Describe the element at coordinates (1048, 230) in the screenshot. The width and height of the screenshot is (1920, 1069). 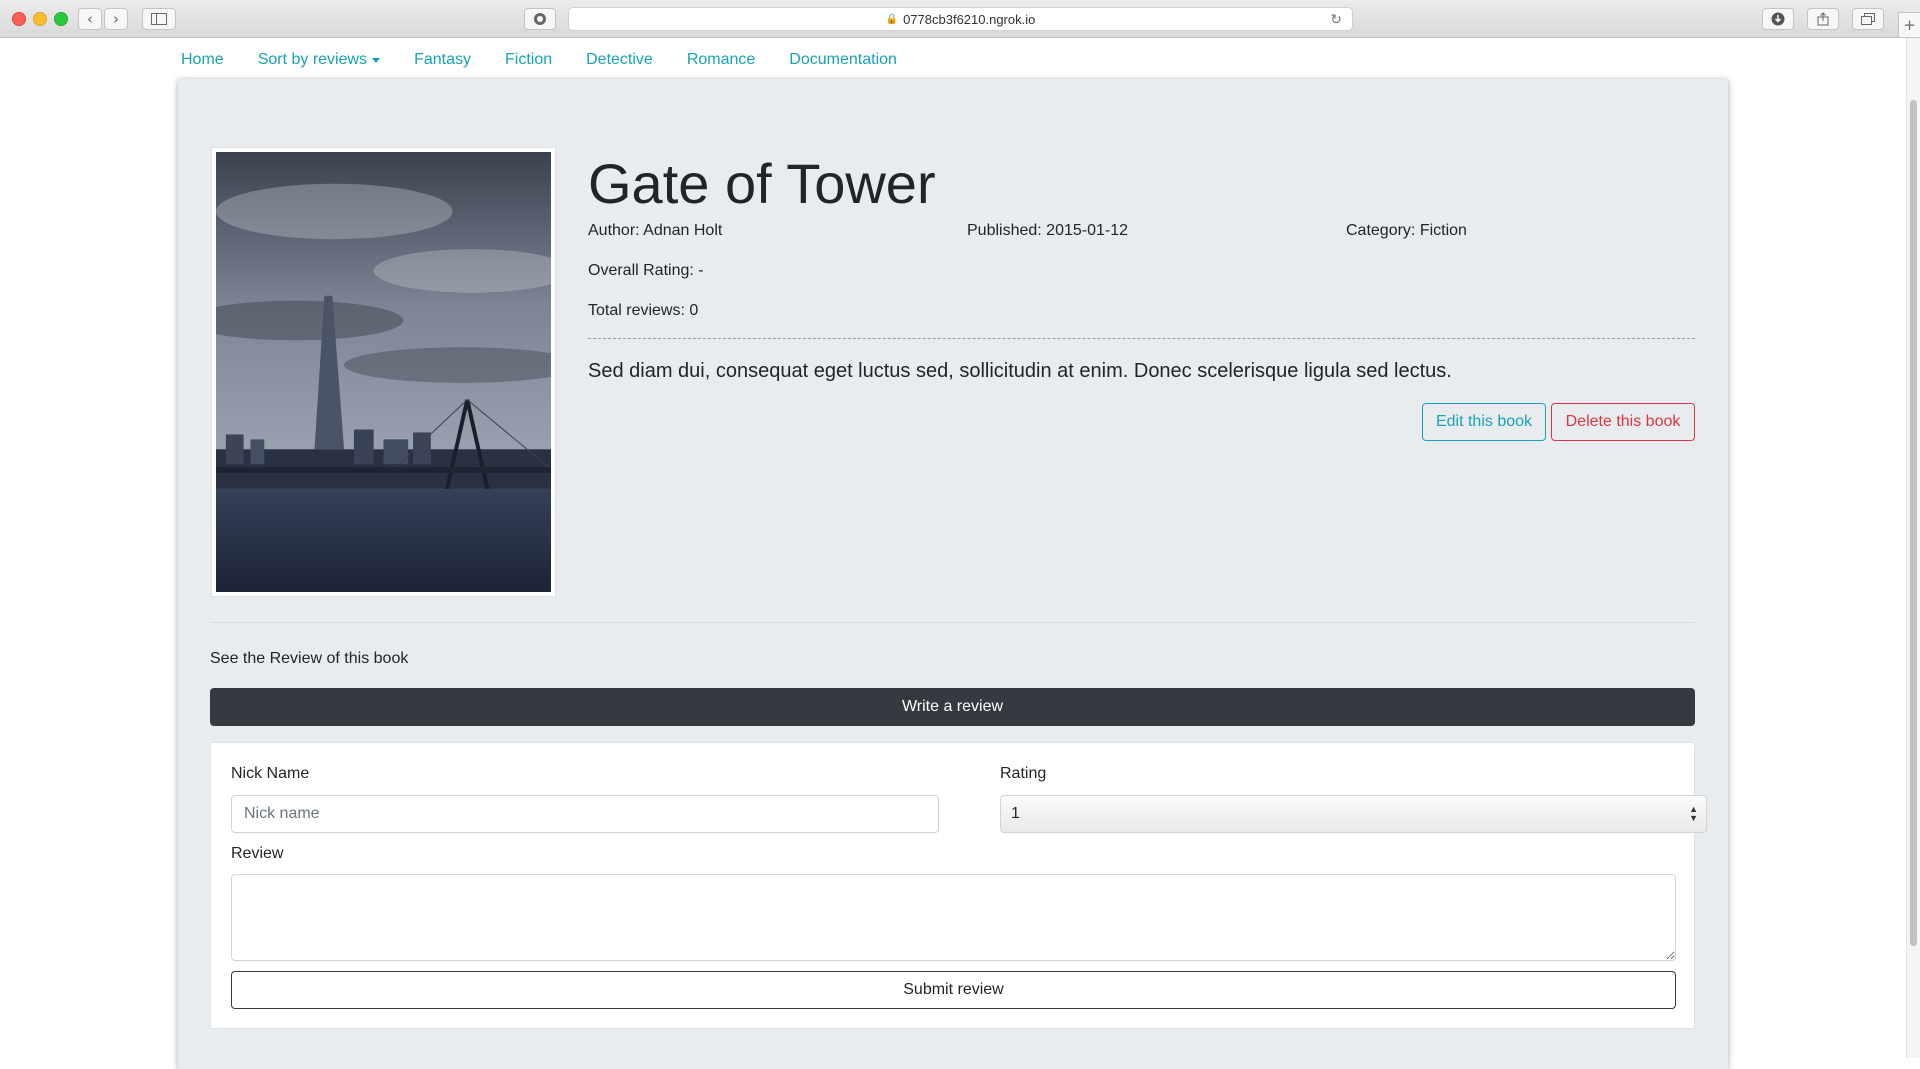
I see `book-published: Published: 2015-01-12` at that location.